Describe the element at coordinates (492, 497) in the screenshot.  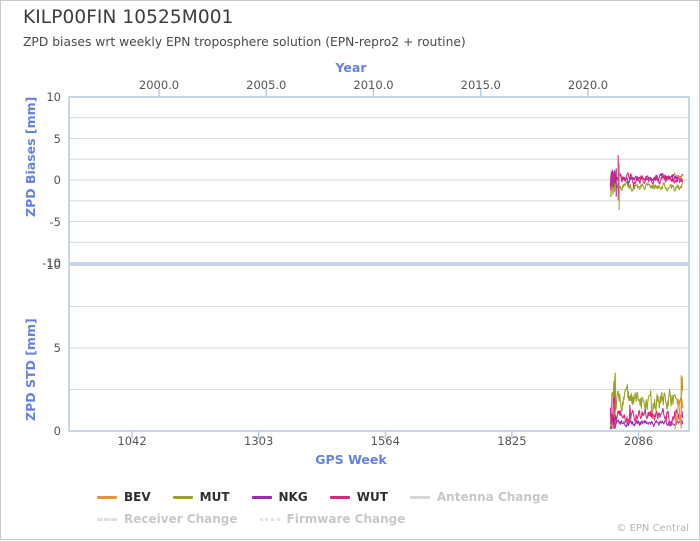
I see `legend-item-label: Antenna Change` at that location.